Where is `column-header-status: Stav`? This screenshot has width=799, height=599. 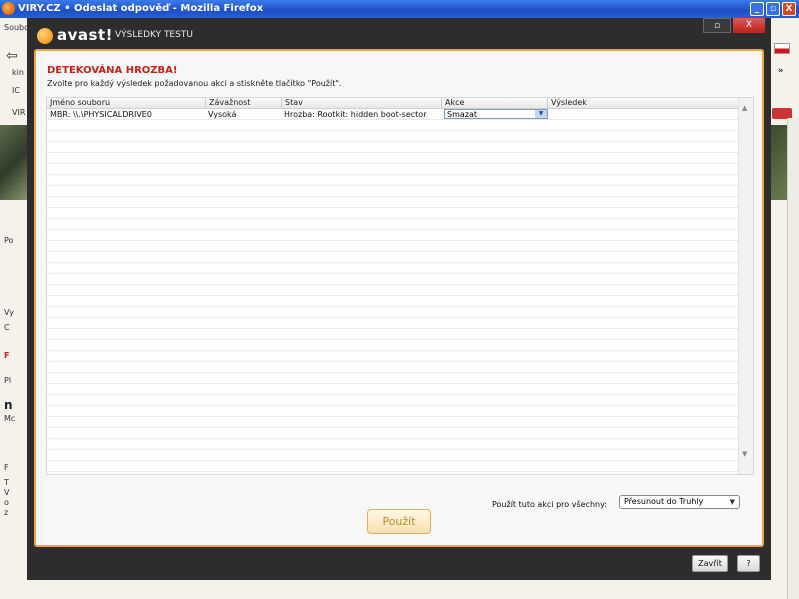 column-header-status: Stav is located at coordinates (361, 103).